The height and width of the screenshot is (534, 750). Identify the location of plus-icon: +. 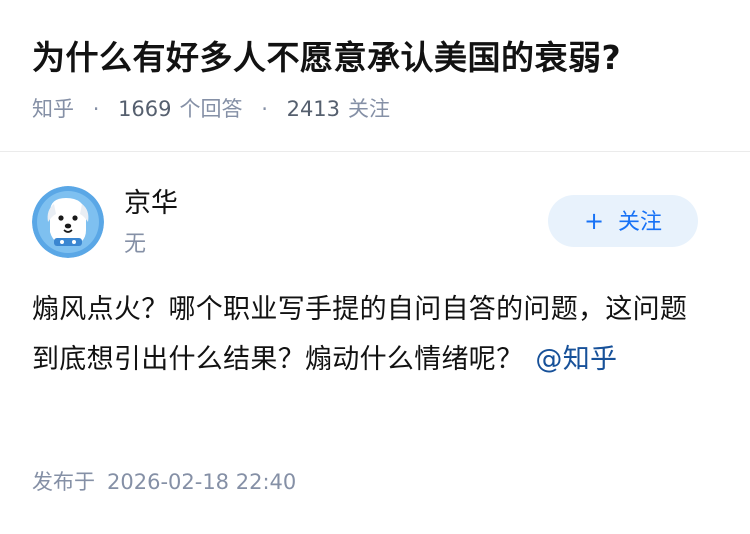
(594, 221).